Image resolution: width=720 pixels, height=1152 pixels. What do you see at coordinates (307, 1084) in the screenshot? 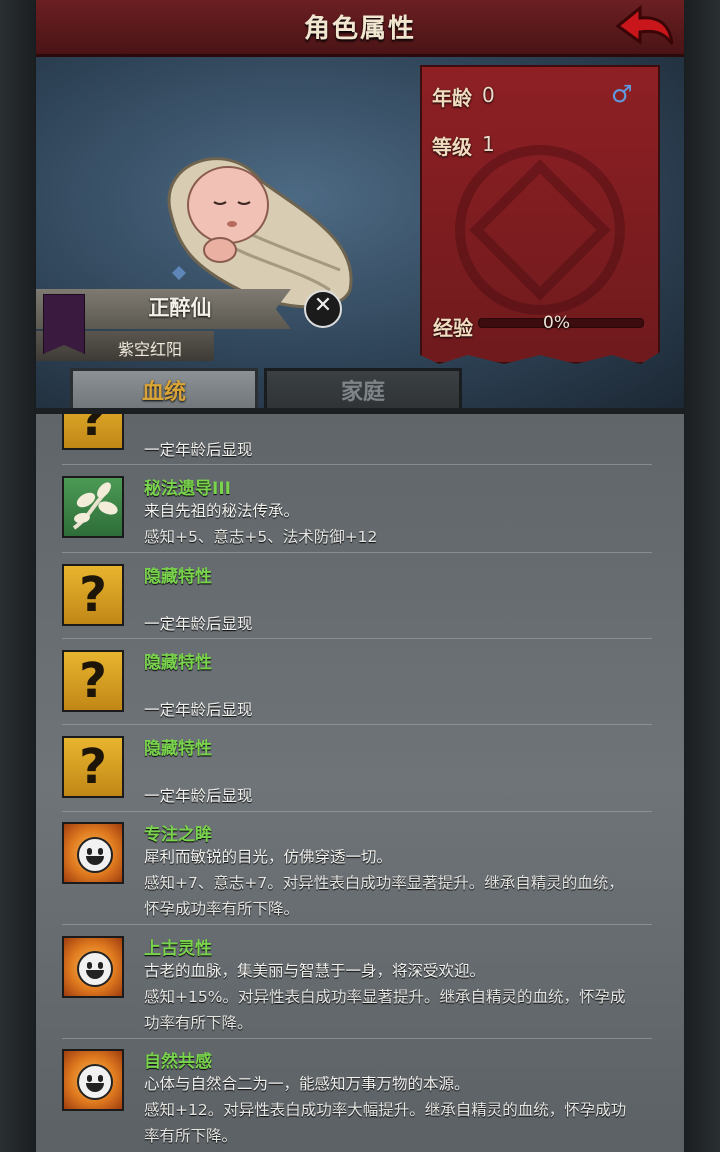
I see `trait-description: 心体与自然合二为一，能感知万事万物的本源。` at bounding box center [307, 1084].